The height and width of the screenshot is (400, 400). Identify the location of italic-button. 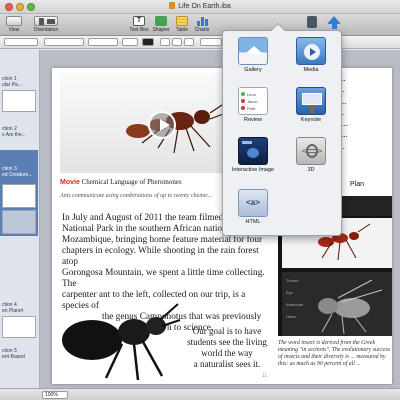
(177, 42).